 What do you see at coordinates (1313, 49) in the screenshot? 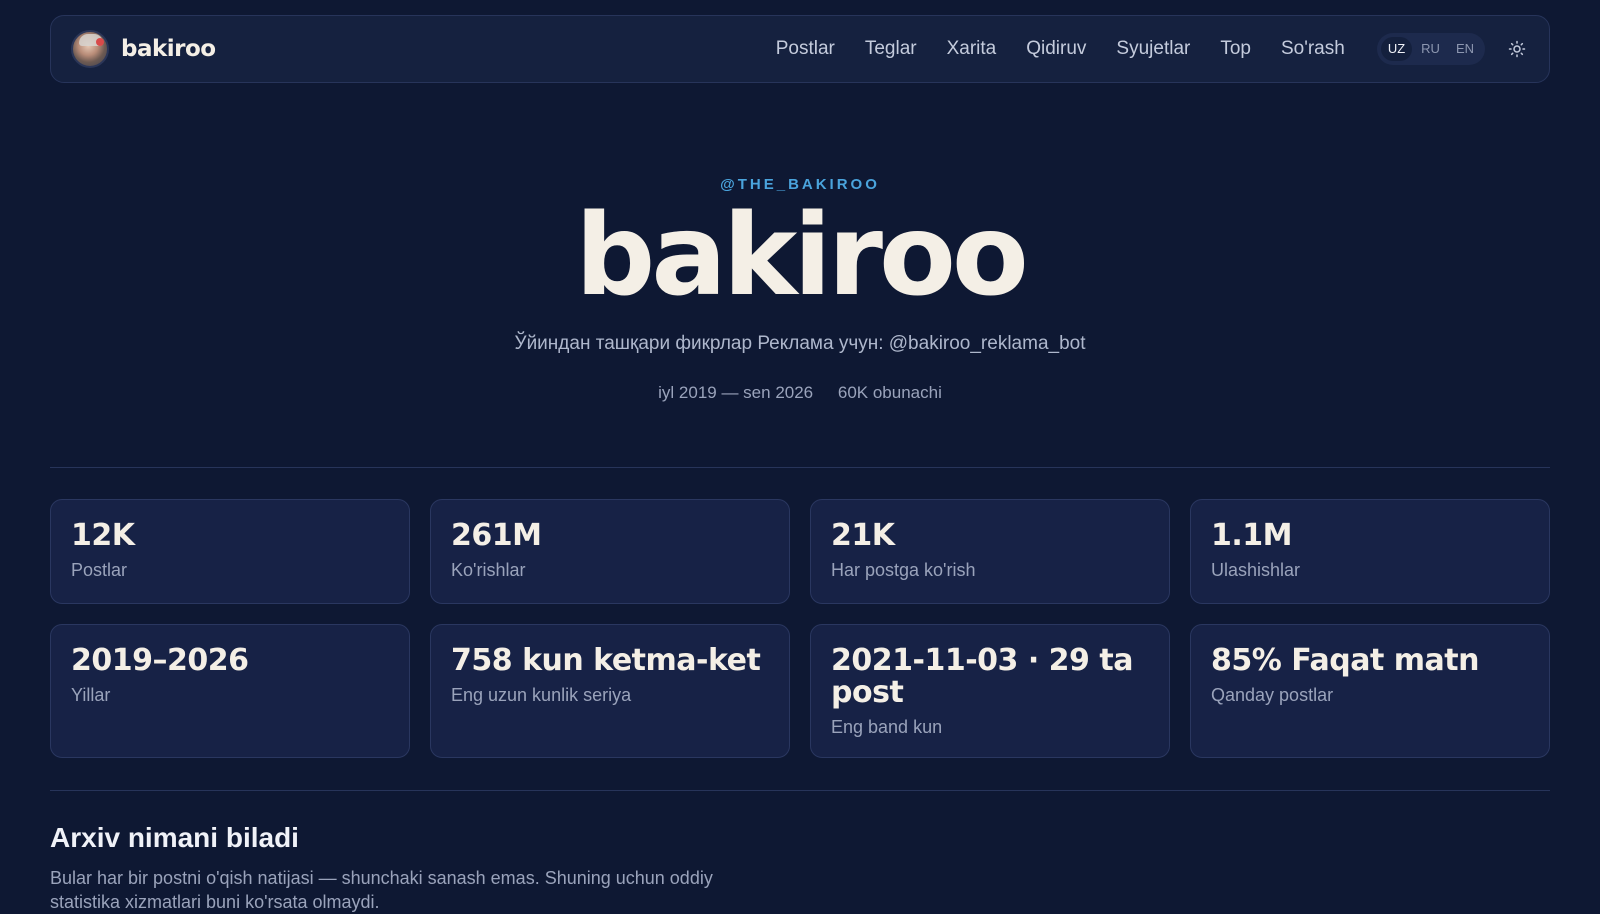
I see `nav-link-sorash: So'rash` at bounding box center [1313, 49].